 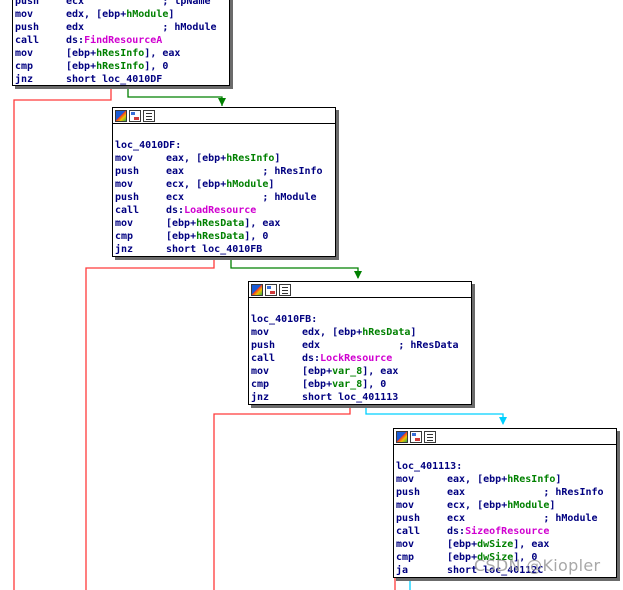 What do you see at coordinates (505, 466) in the screenshot?
I see `location-label: loc_401113:` at bounding box center [505, 466].